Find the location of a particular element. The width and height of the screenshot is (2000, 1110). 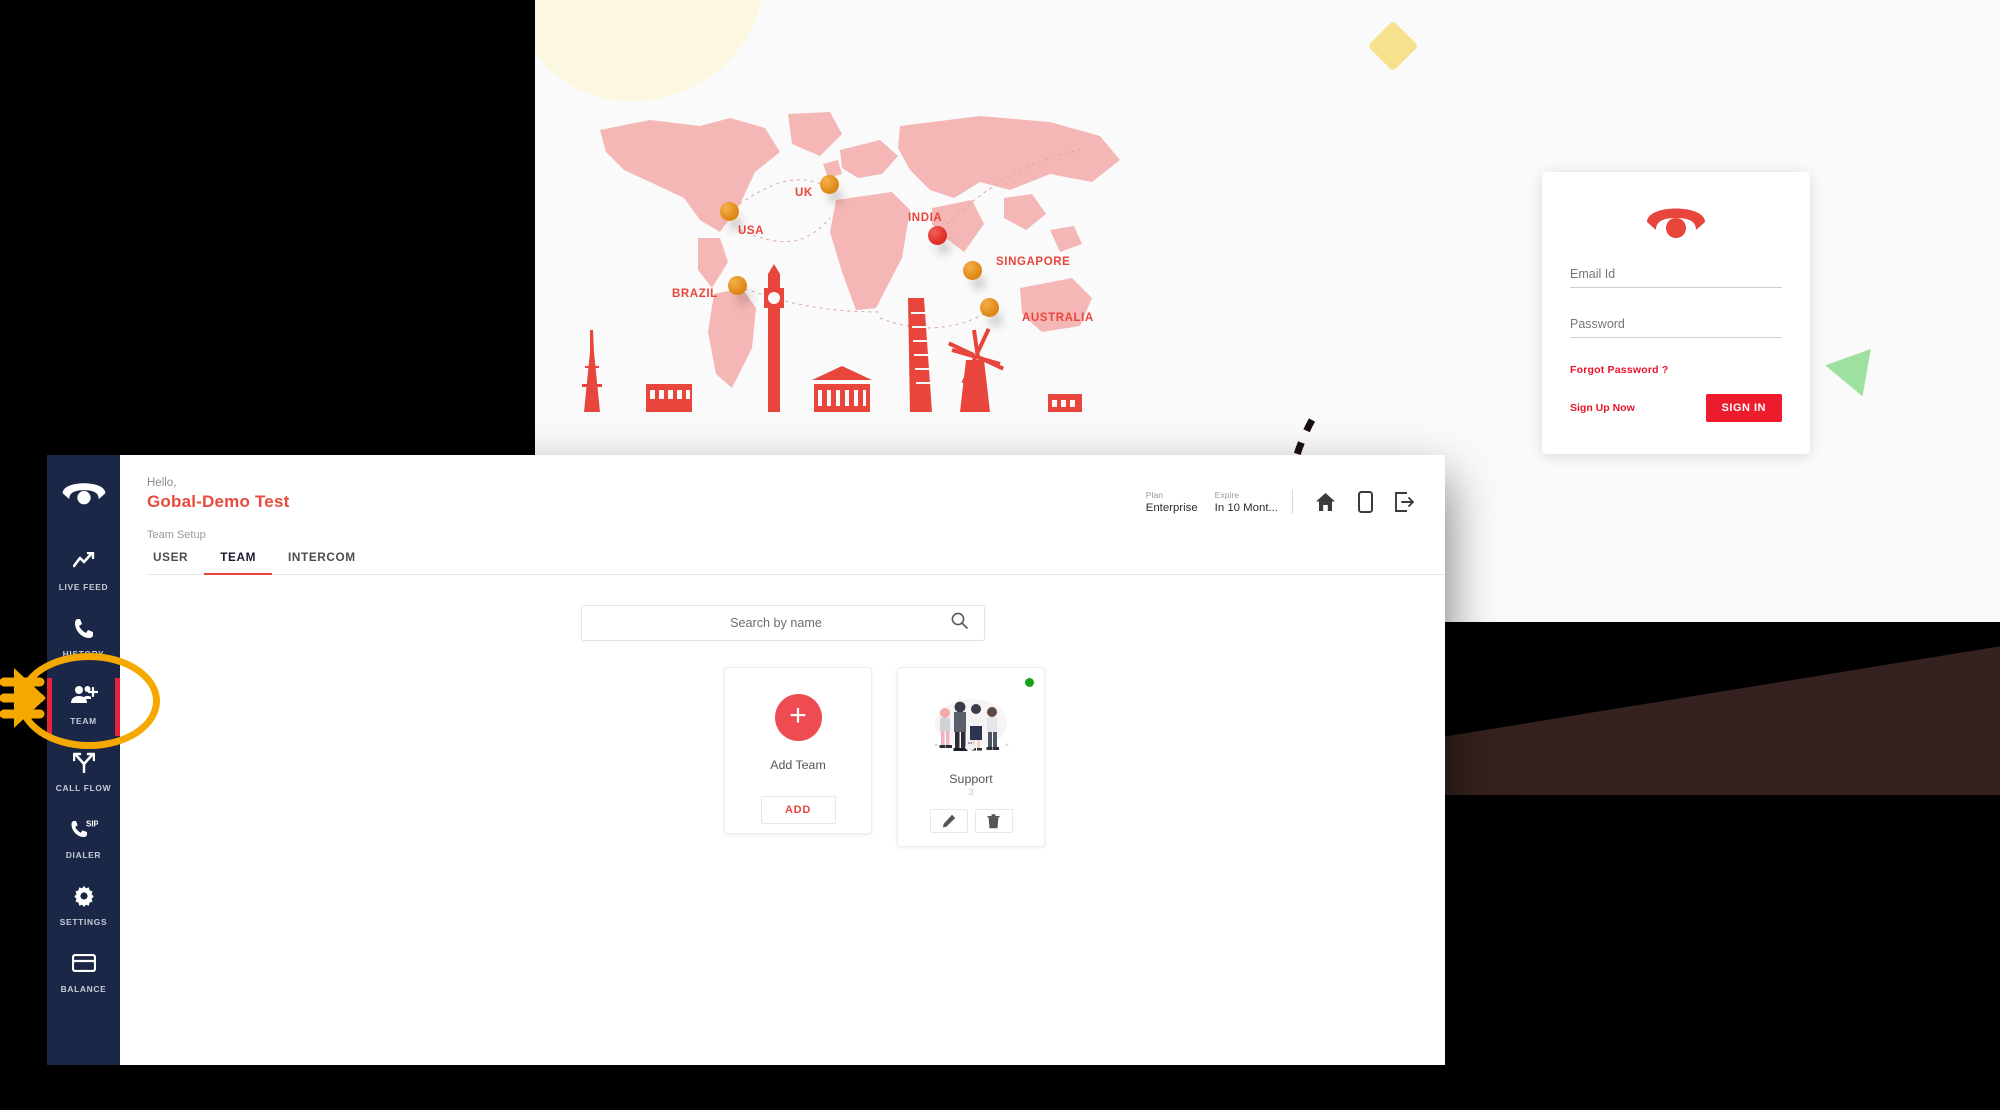

sidebar-item-label: TEAM is located at coordinates (83, 721).